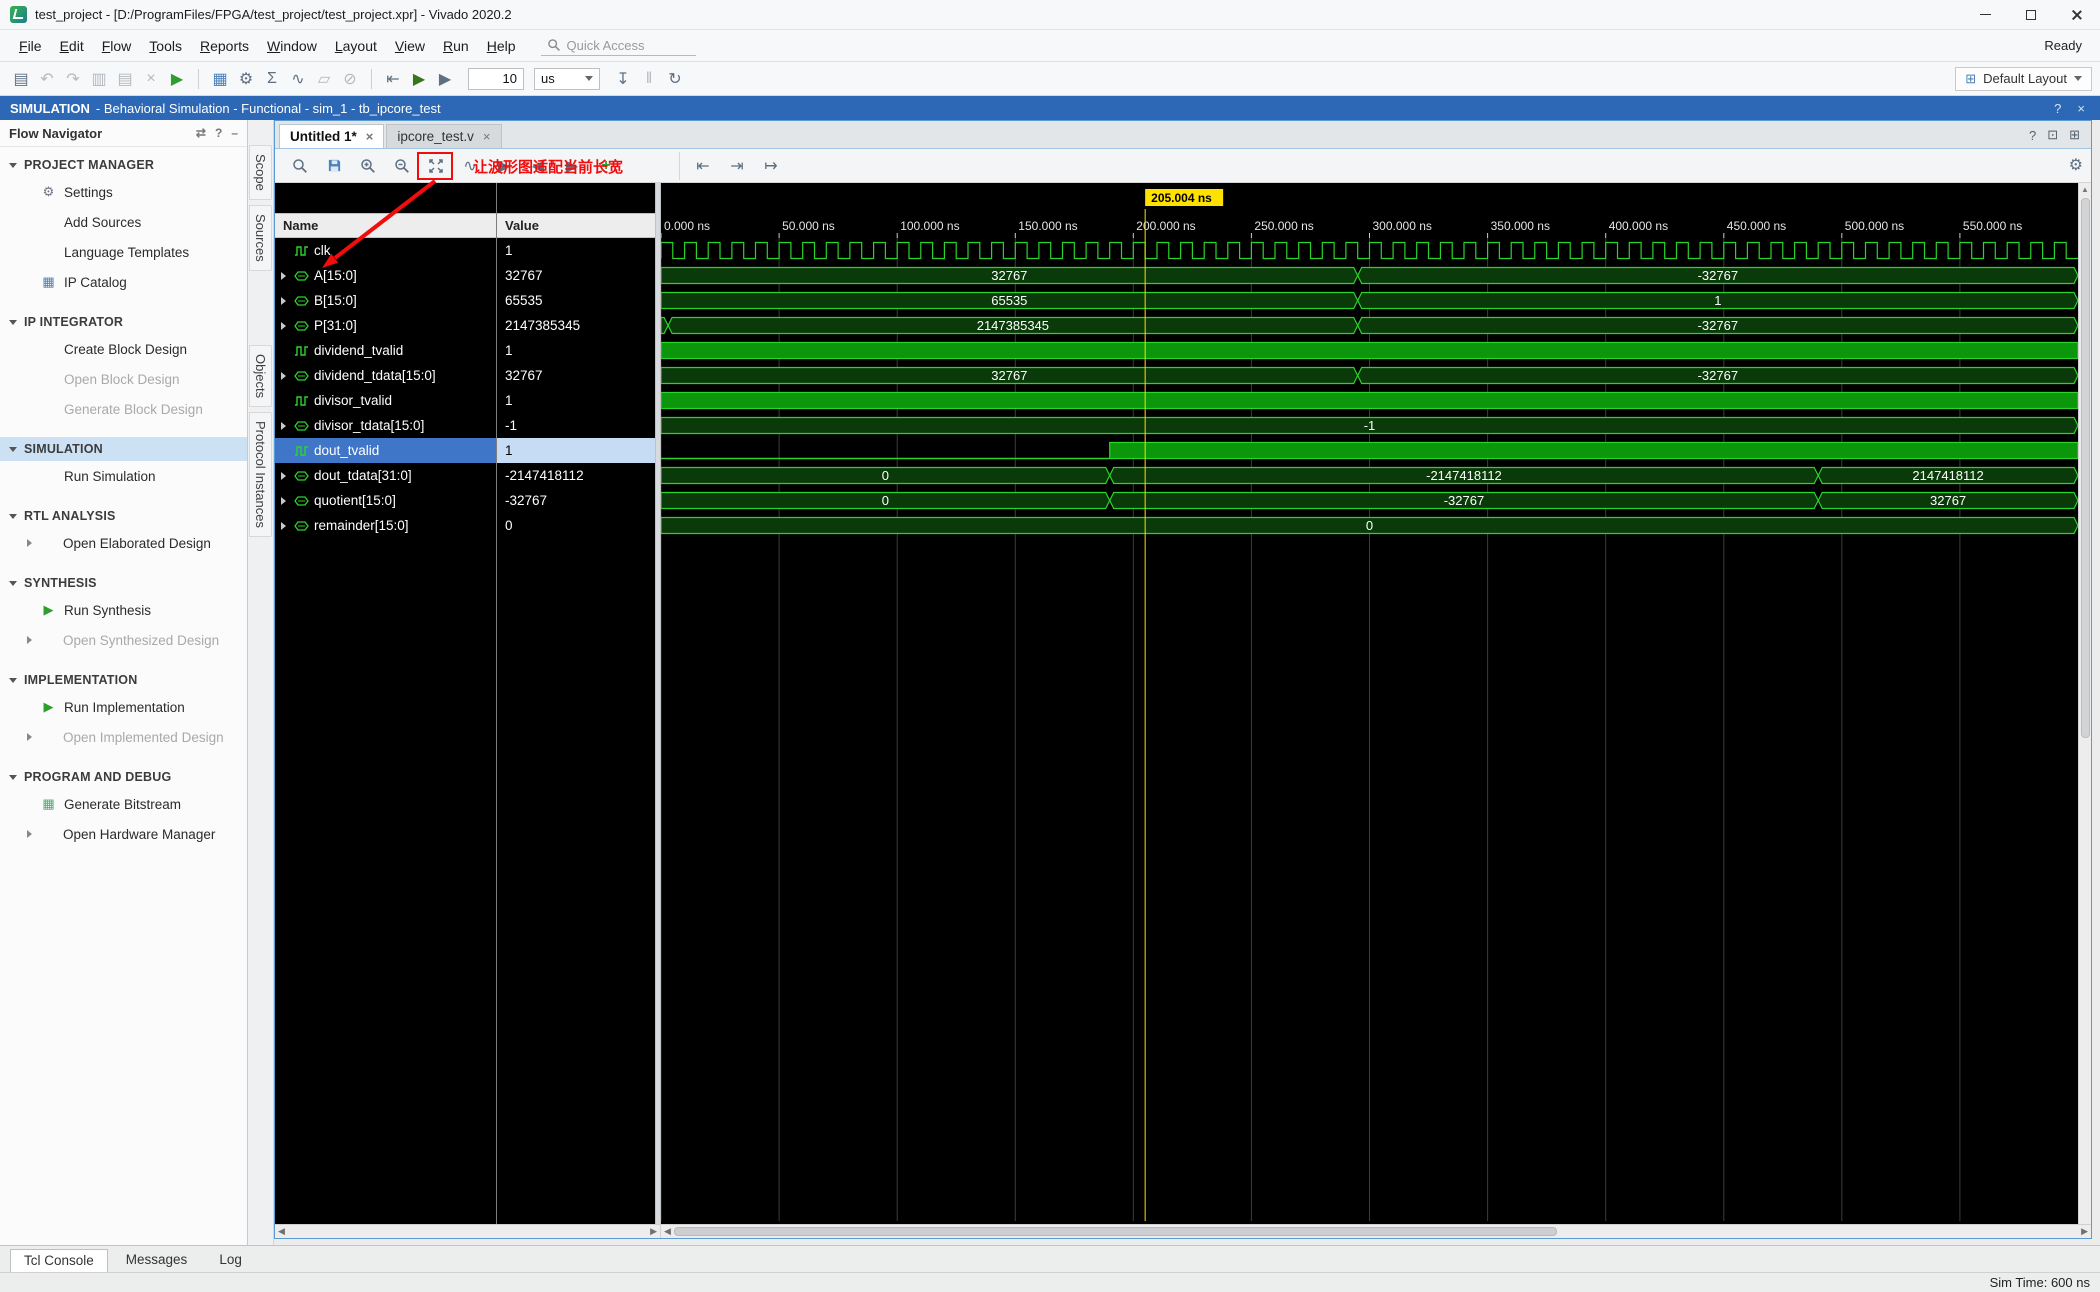 Image resolution: width=2100 pixels, height=1292 pixels. What do you see at coordinates (2081, 108) in the screenshot?
I see `close-context-icon: ×` at bounding box center [2081, 108].